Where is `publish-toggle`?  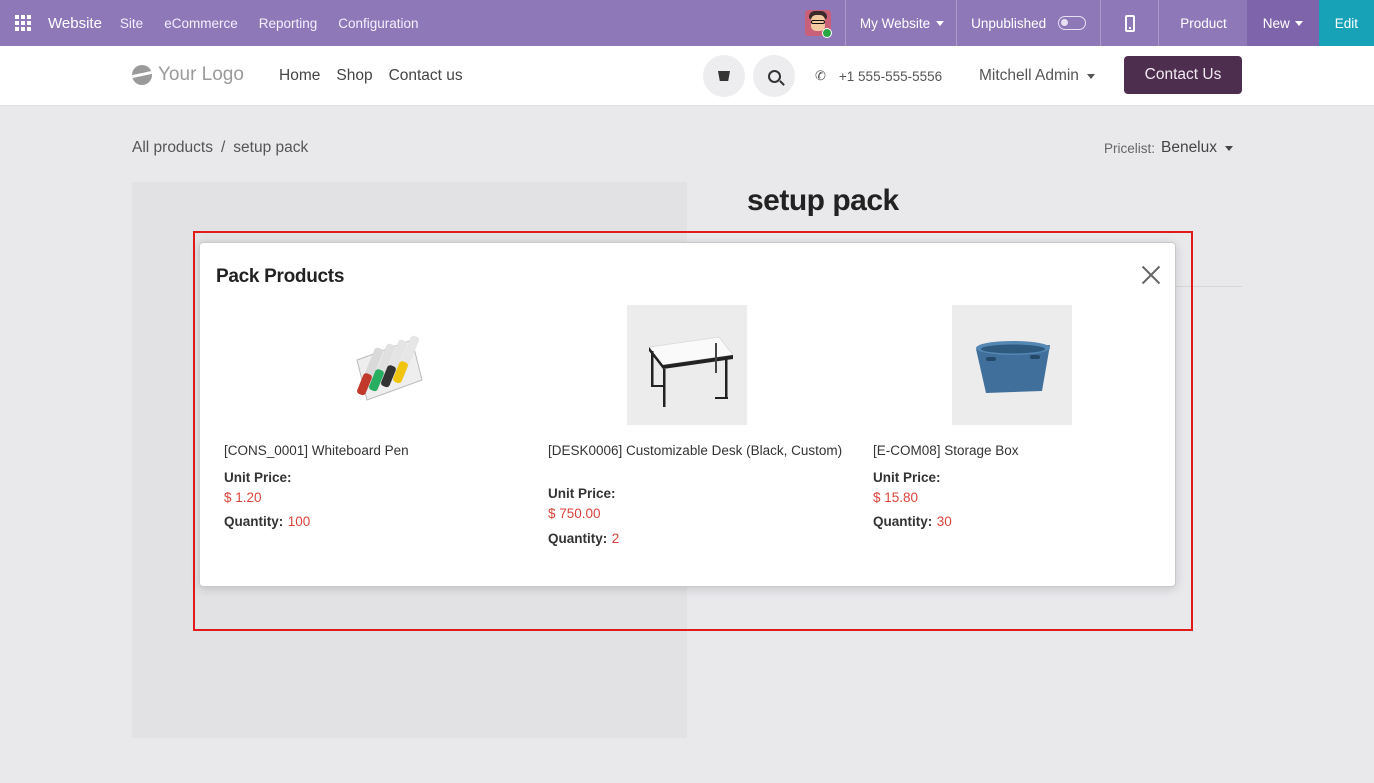
publish-toggle is located at coordinates (1072, 23).